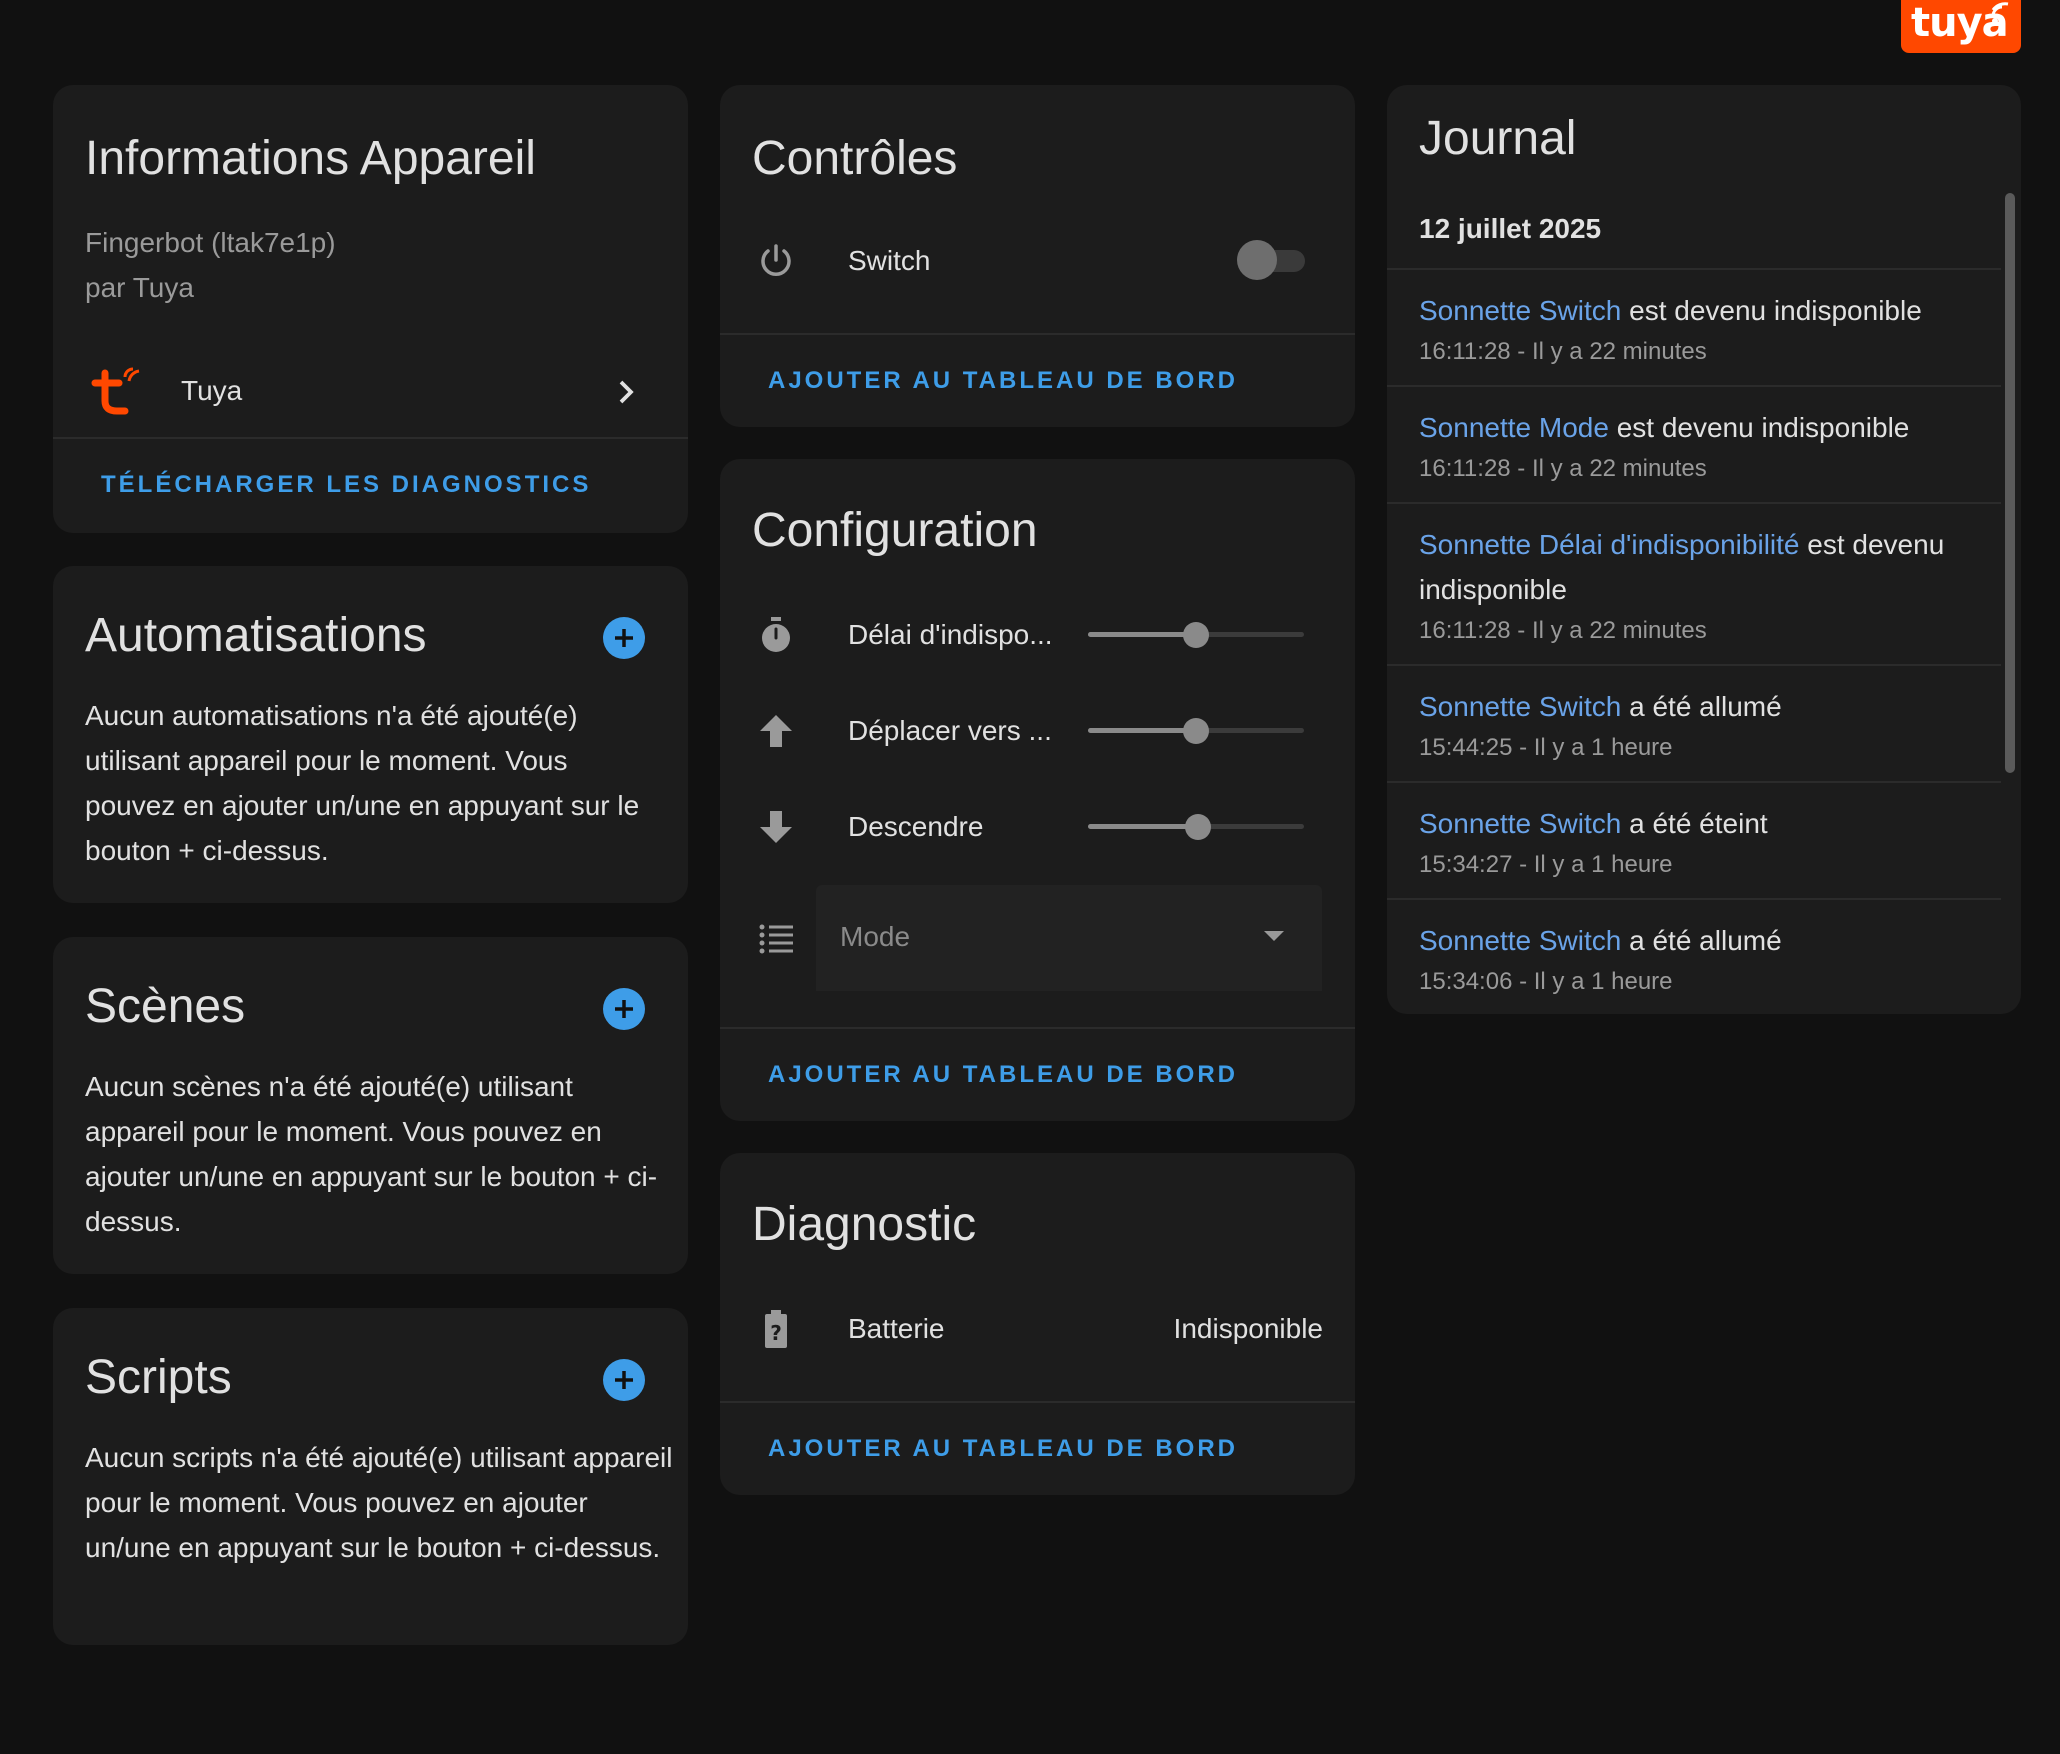 The image size is (2060, 1754). I want to click on journal-time: 15:44:25 - Il y a 1 heure, so click(1546, 747).